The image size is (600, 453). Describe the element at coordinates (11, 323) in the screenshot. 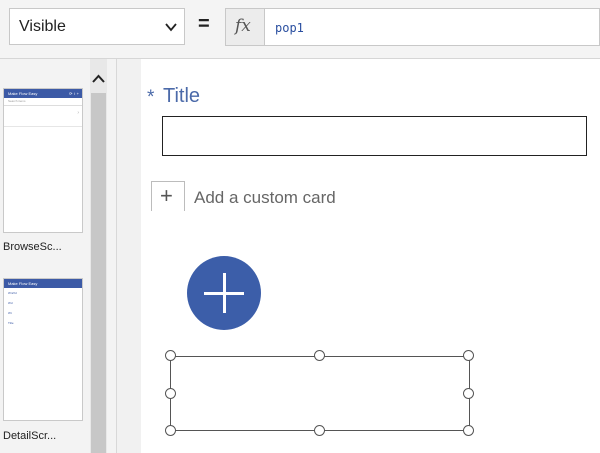

I see `thumb-line: Title` at that location.